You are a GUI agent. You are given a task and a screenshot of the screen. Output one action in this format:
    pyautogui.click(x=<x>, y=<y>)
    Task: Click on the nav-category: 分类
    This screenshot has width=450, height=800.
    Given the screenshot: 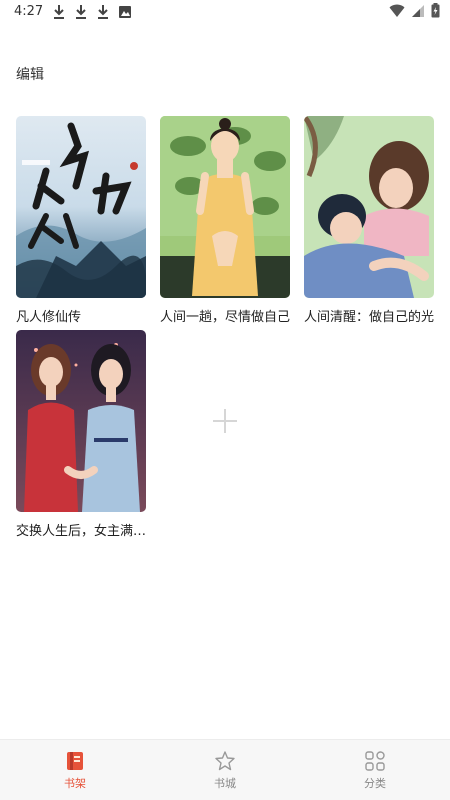 What is the action you would take?
    pyautogui.click(x=375, y=770)
    